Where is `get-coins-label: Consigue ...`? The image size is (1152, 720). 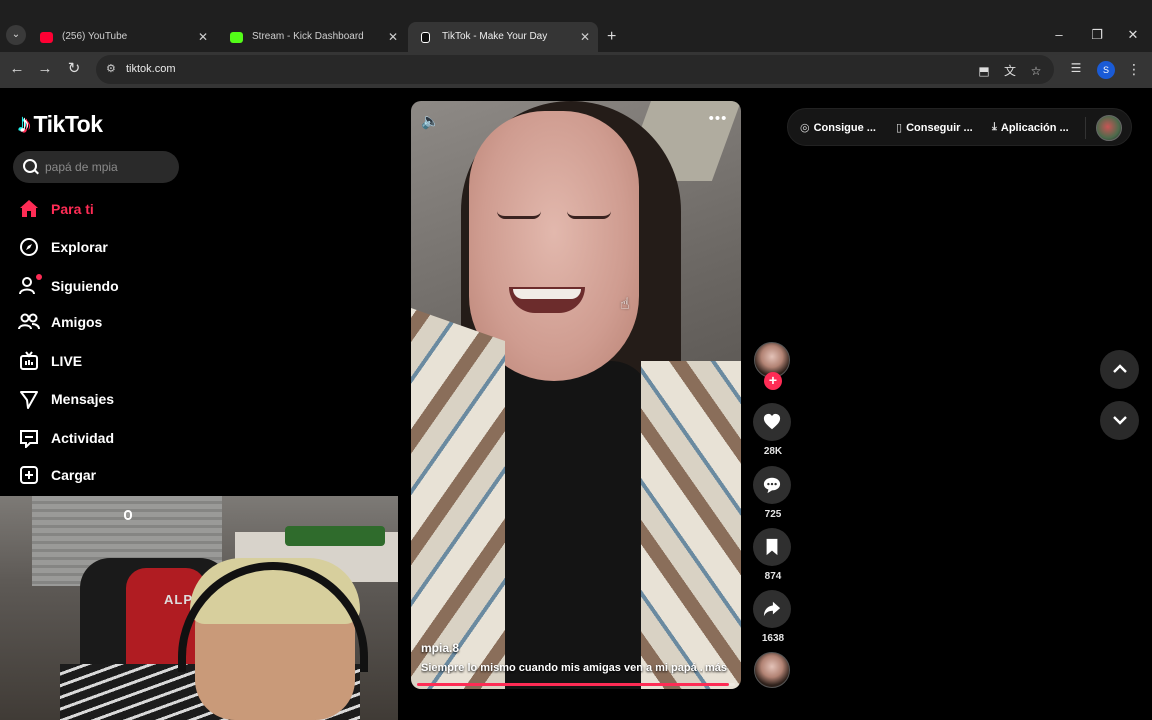 get-coins-label: Consigue ... is located at coordinates (844, 127).